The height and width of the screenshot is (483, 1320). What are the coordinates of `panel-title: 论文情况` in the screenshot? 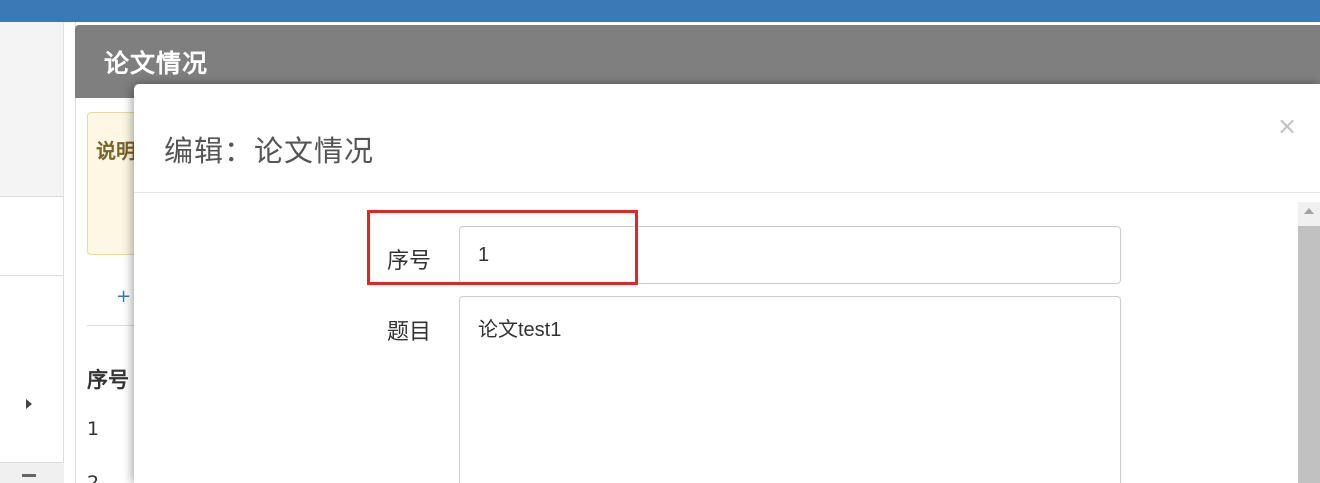 It's located at (156, 63).